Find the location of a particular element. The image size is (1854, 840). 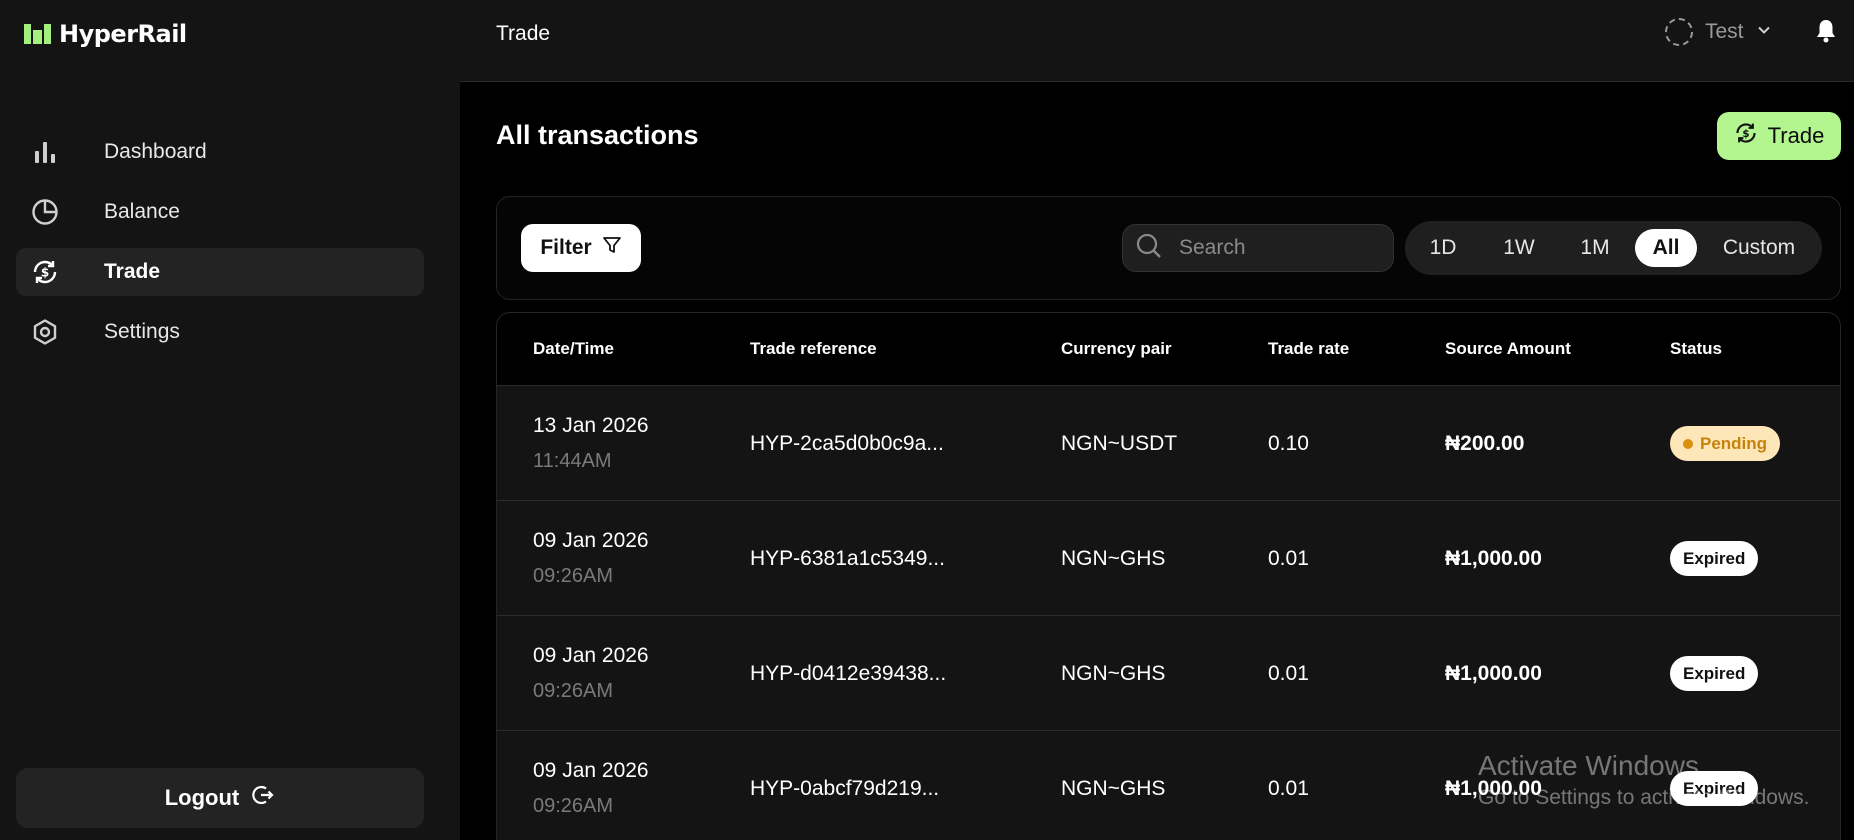

logout-button: Logout is located at coordinates (220, 798).